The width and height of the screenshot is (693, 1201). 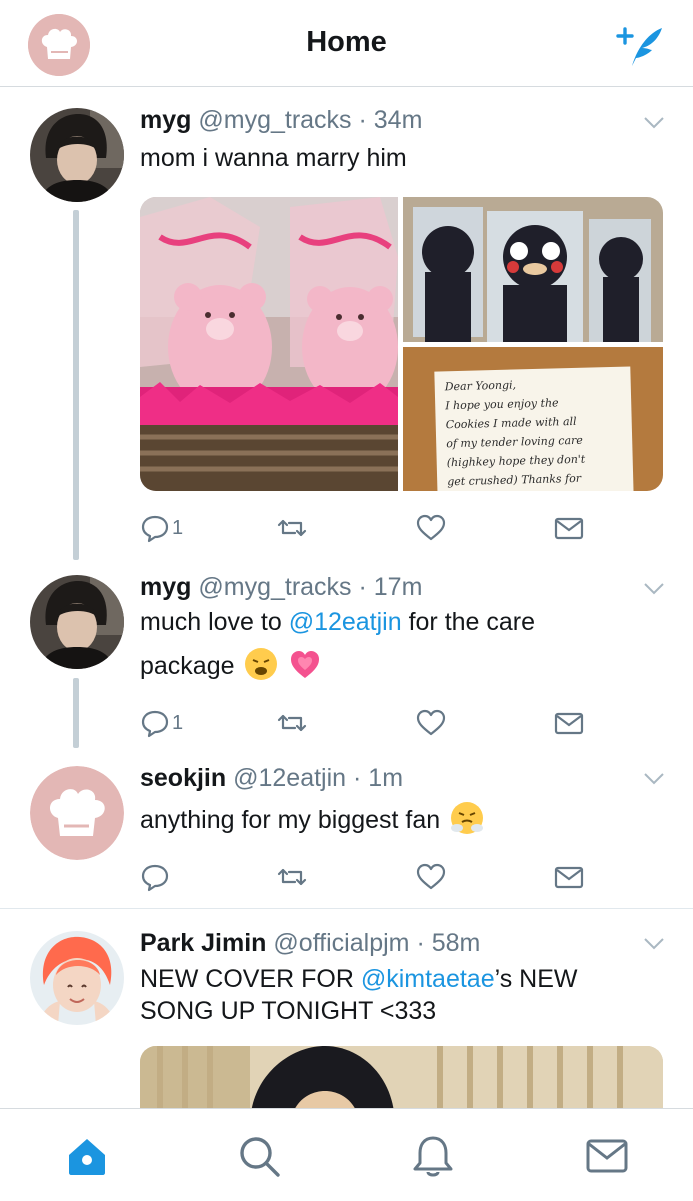 I want to click on tweet-header: Park Jimin @officialpjm · 58m, so click(x=391, y=943).